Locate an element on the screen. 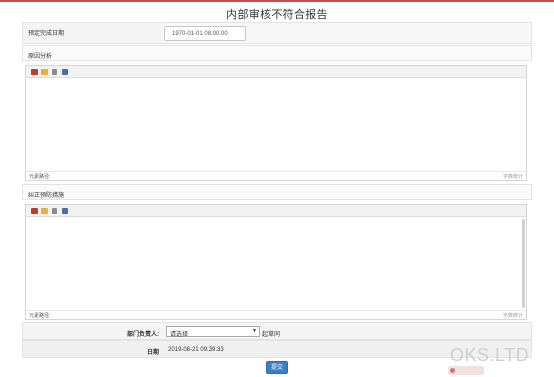 This screenshot has width=554, height=377. watermark-text: OKS.LTD is located at coordinates (490, 355).